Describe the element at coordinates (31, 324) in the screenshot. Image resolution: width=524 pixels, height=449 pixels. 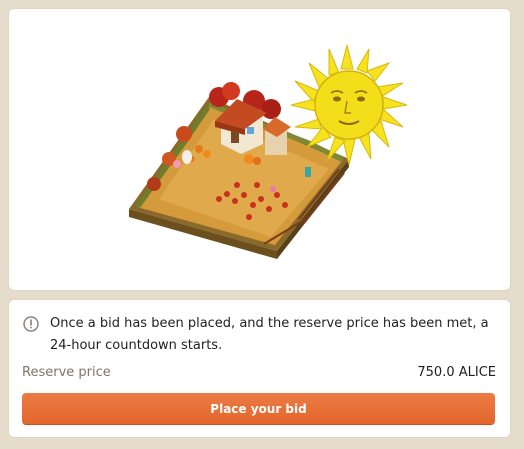
I see `info-circle-icon` at that location.